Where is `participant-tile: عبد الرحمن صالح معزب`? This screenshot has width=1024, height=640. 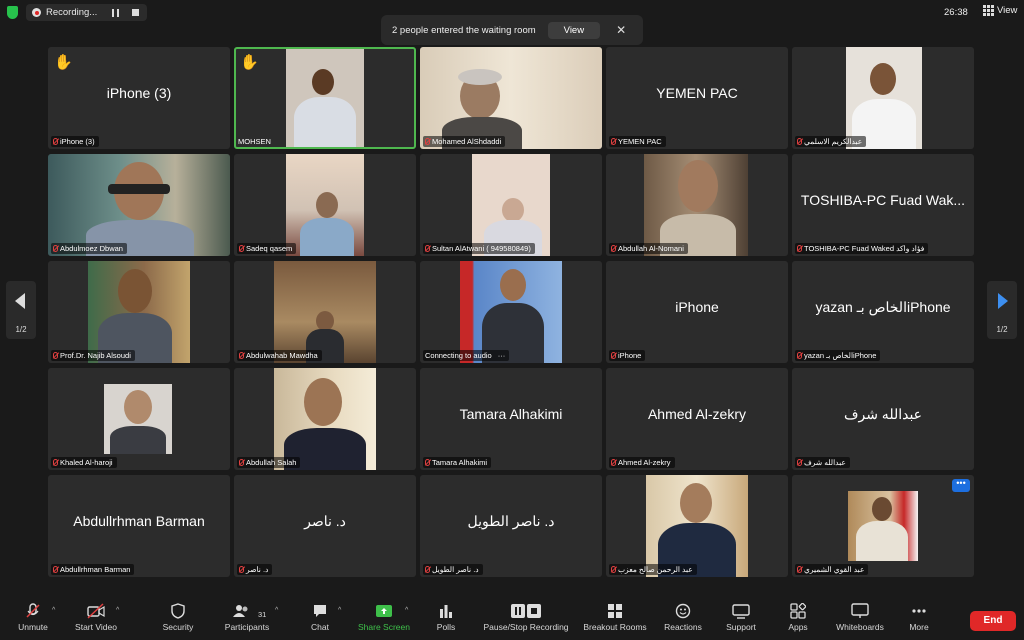 participant-tile: عبد الرحمن صالح معزب is located at coordinates (697, 526).